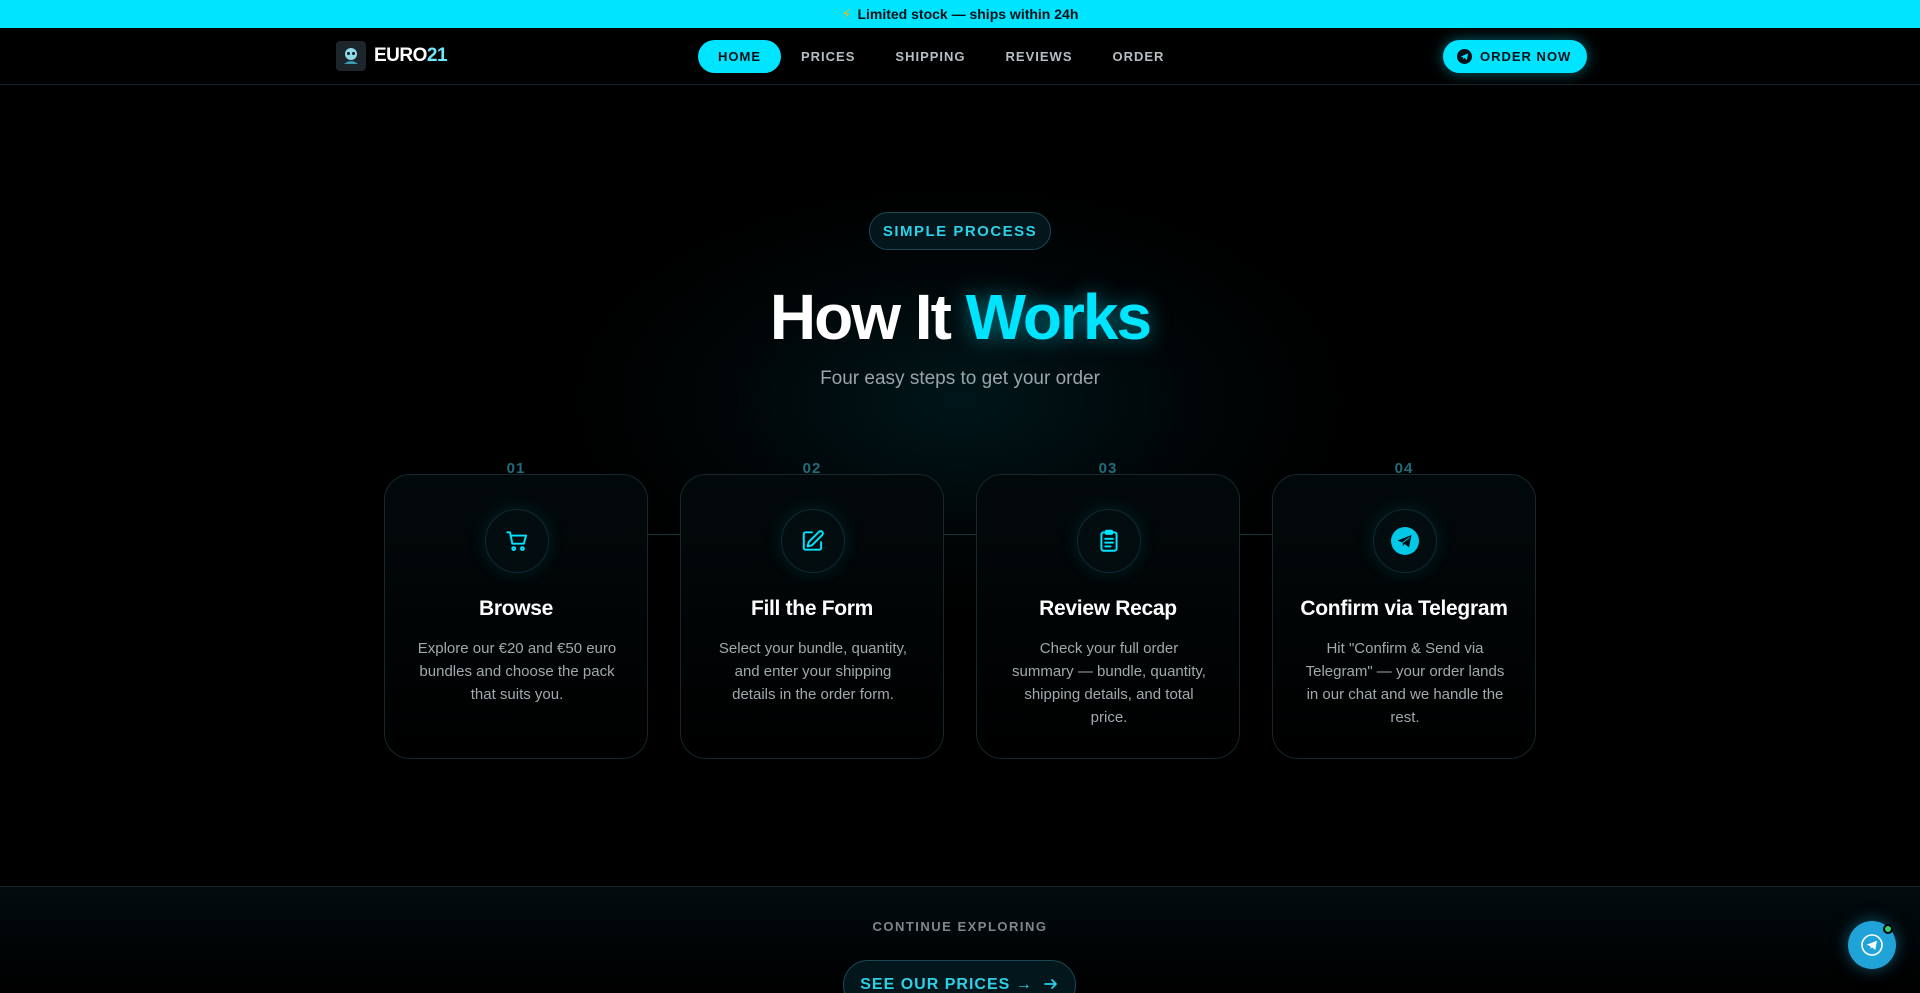 Image resolution: width=1920 pixels, height=993 pixels. I want to click on announcement-bar: ⚡ Limited stock — ships within 24h, so click(960, 14).